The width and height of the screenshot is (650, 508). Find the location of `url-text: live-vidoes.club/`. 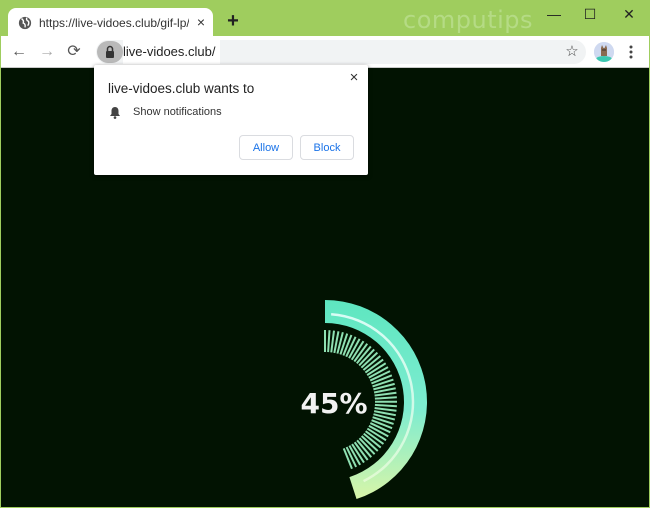

url-text: live-vidoes.club/ is located at coordinates (171, 52).